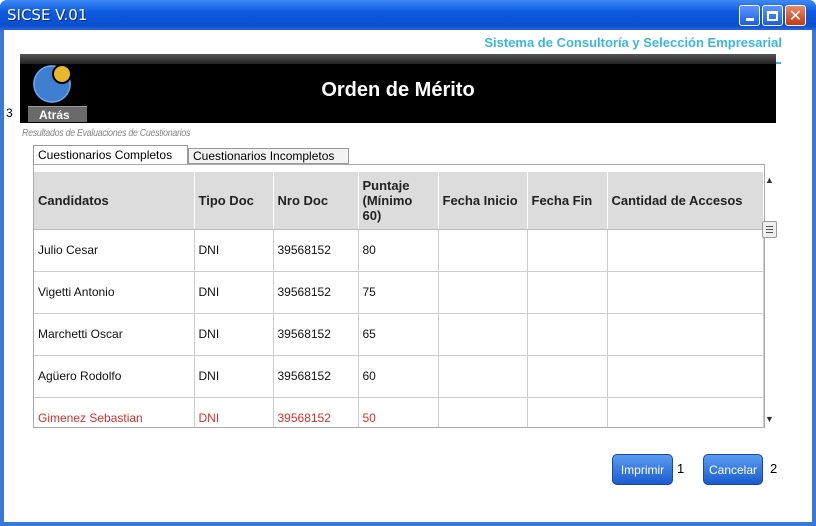 The width and height of the screenshot is (816, 526). What do you see at coordinates (47, 15) in the screenshot?
I see `window-title: SICSE V.01` at bounding box center [47, 15].